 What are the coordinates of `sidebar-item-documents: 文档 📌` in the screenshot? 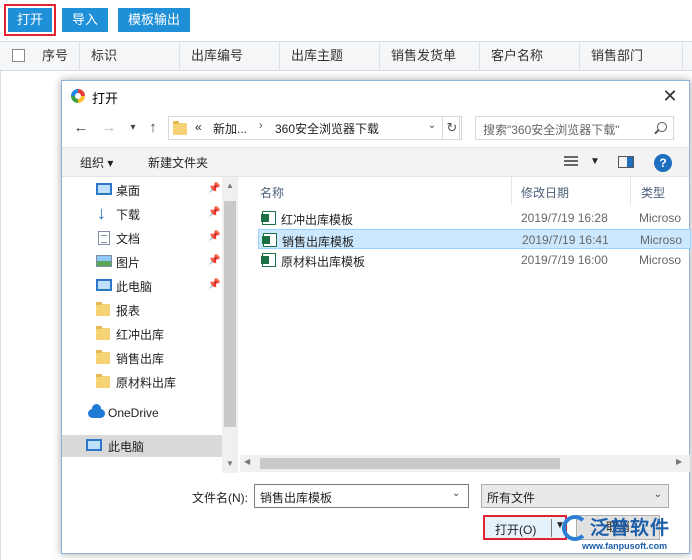 It's located at (142, 238).